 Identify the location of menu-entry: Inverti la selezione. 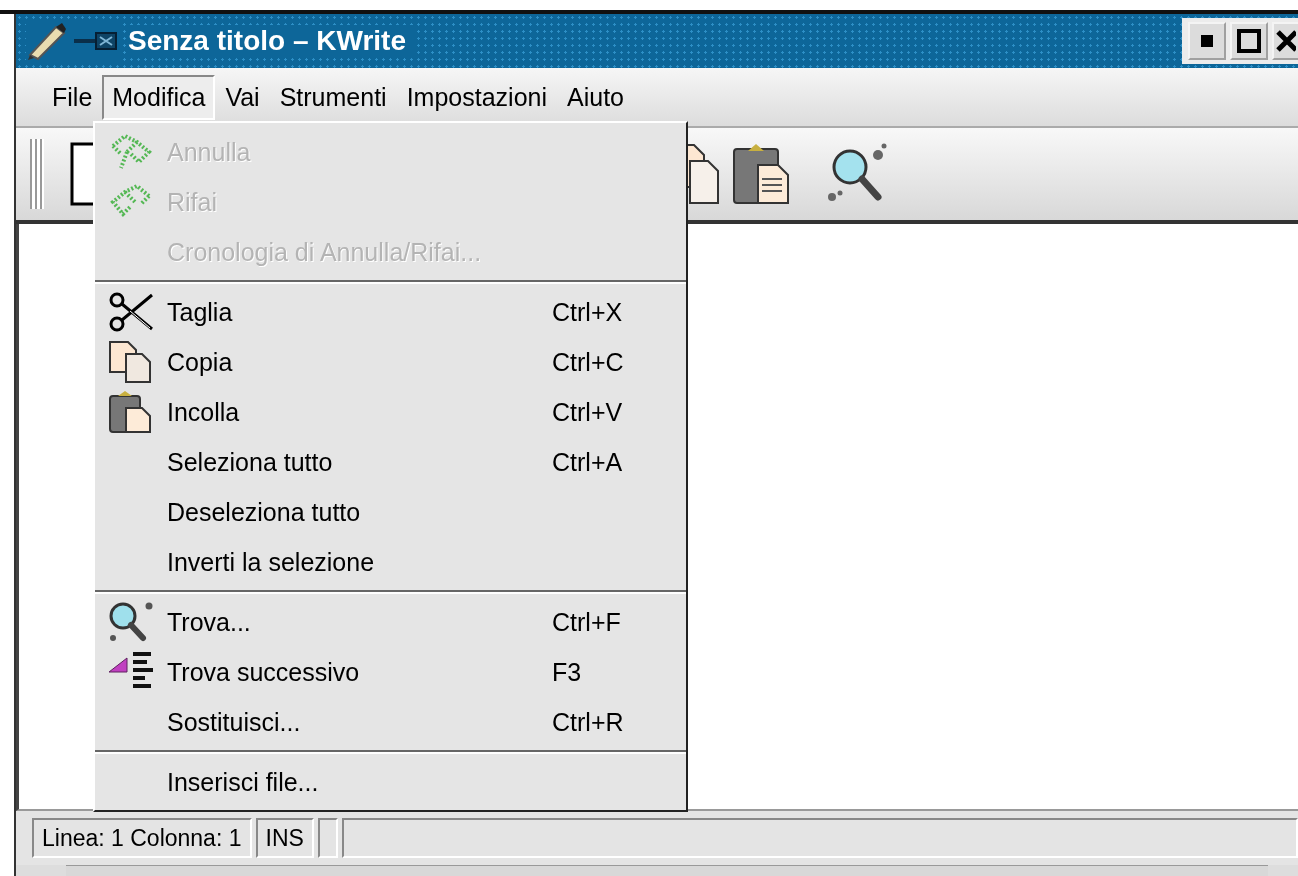
(390, 562).